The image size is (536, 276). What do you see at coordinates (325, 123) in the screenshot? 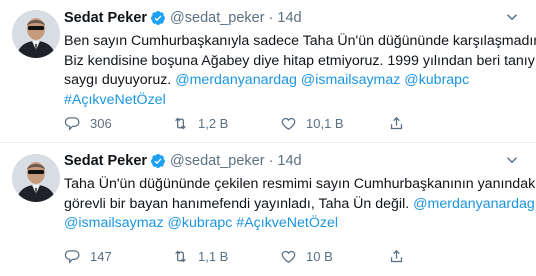
I see `like-count: 10,1 B` at bounding box center [325, 123].